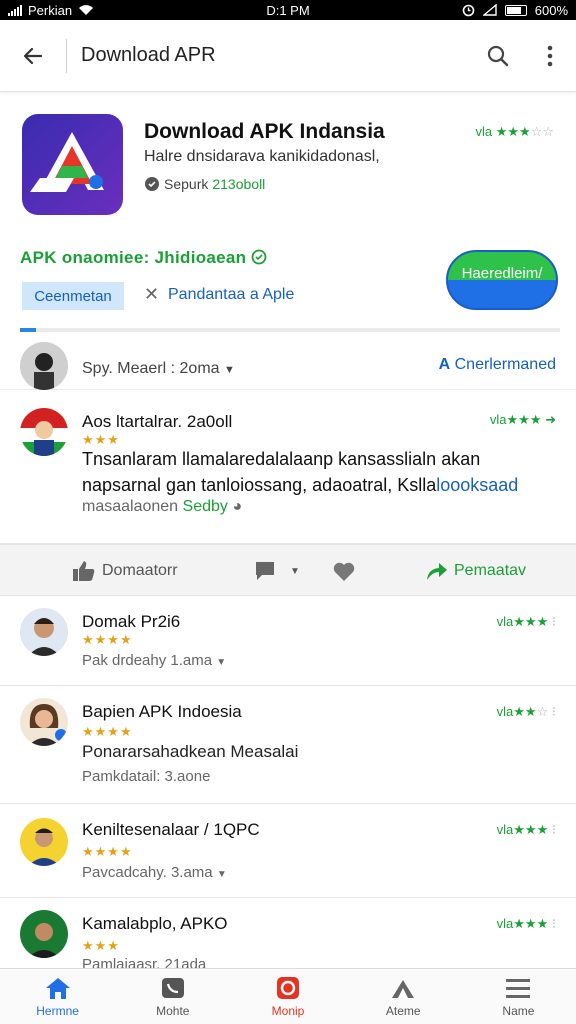 The image size is (576, 1024). Describe the element at coordinates (190, 751) in the screenshot. I see `review-text: Ponararsahadkean Measalai` at that location.